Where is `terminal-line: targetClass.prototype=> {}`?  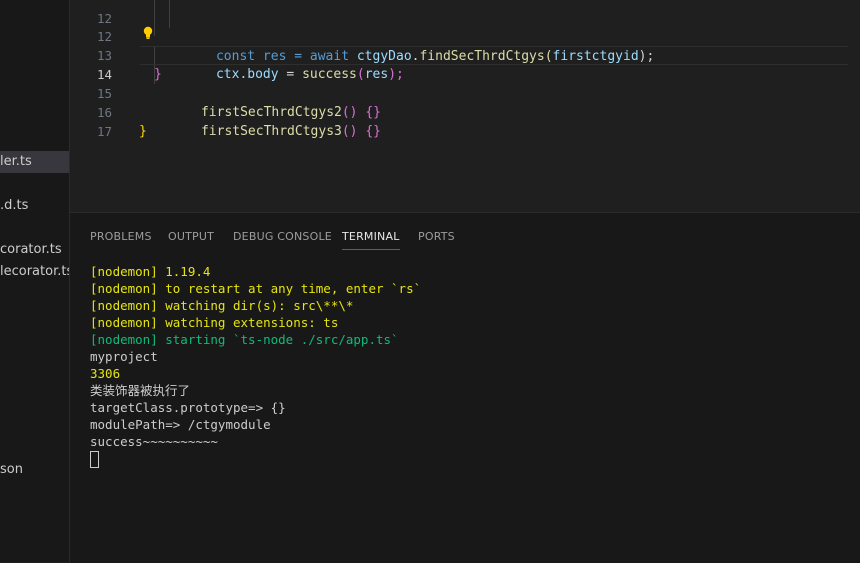
terminal-line: targetClass.prototype=> {} is located at coordinates (188, 407).